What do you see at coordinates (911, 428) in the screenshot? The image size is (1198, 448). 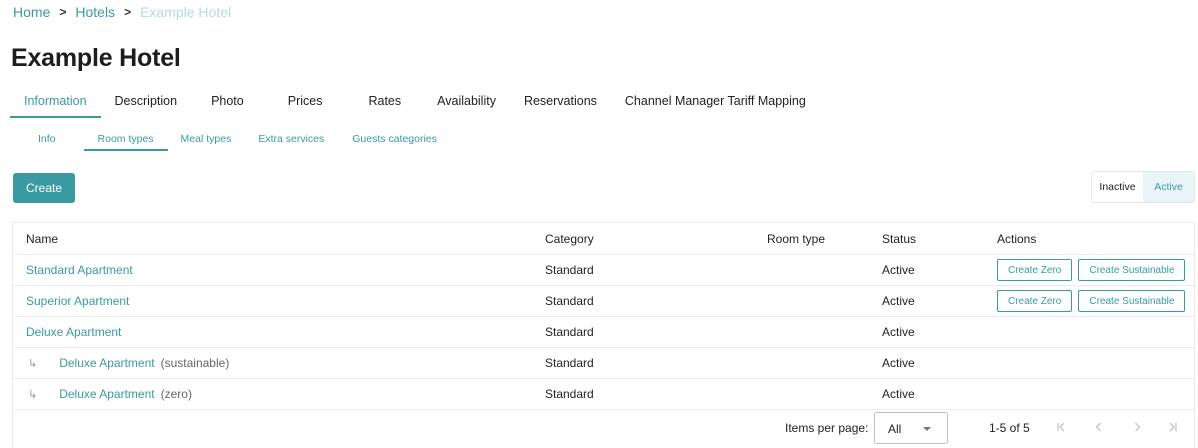 I see `items-per-page-select: All` at bounding box center [911, 428].